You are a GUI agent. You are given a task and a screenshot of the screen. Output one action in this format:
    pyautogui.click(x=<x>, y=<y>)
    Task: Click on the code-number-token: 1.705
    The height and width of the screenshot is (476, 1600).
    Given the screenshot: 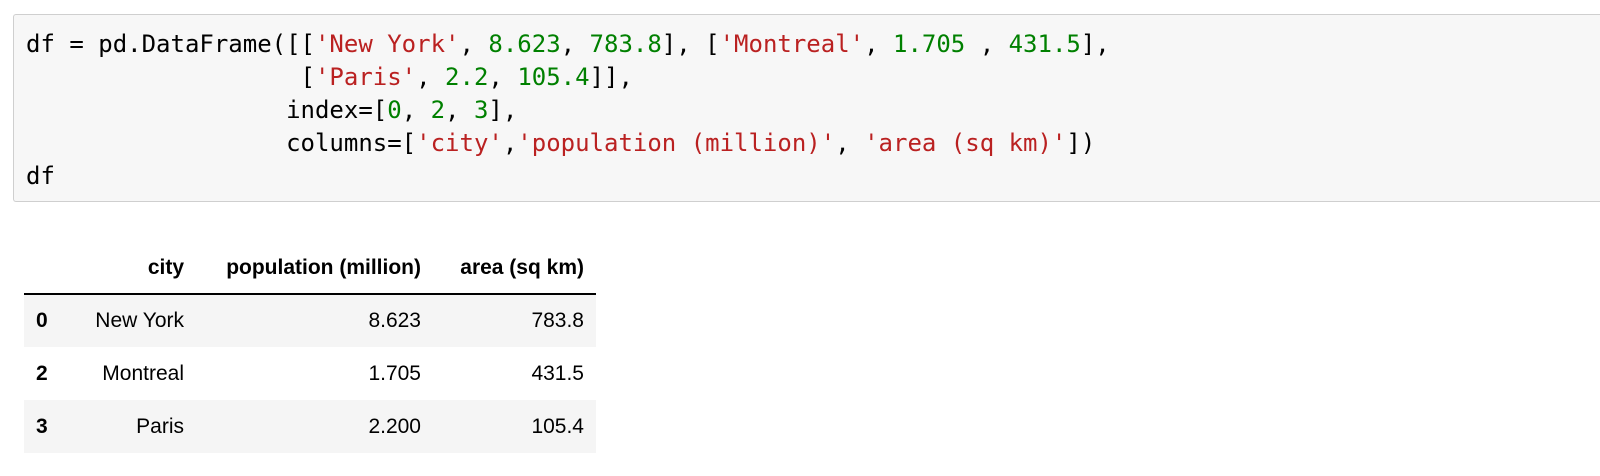 What is the action you would take?
    pyautogui.click(x=929, y=44)
    